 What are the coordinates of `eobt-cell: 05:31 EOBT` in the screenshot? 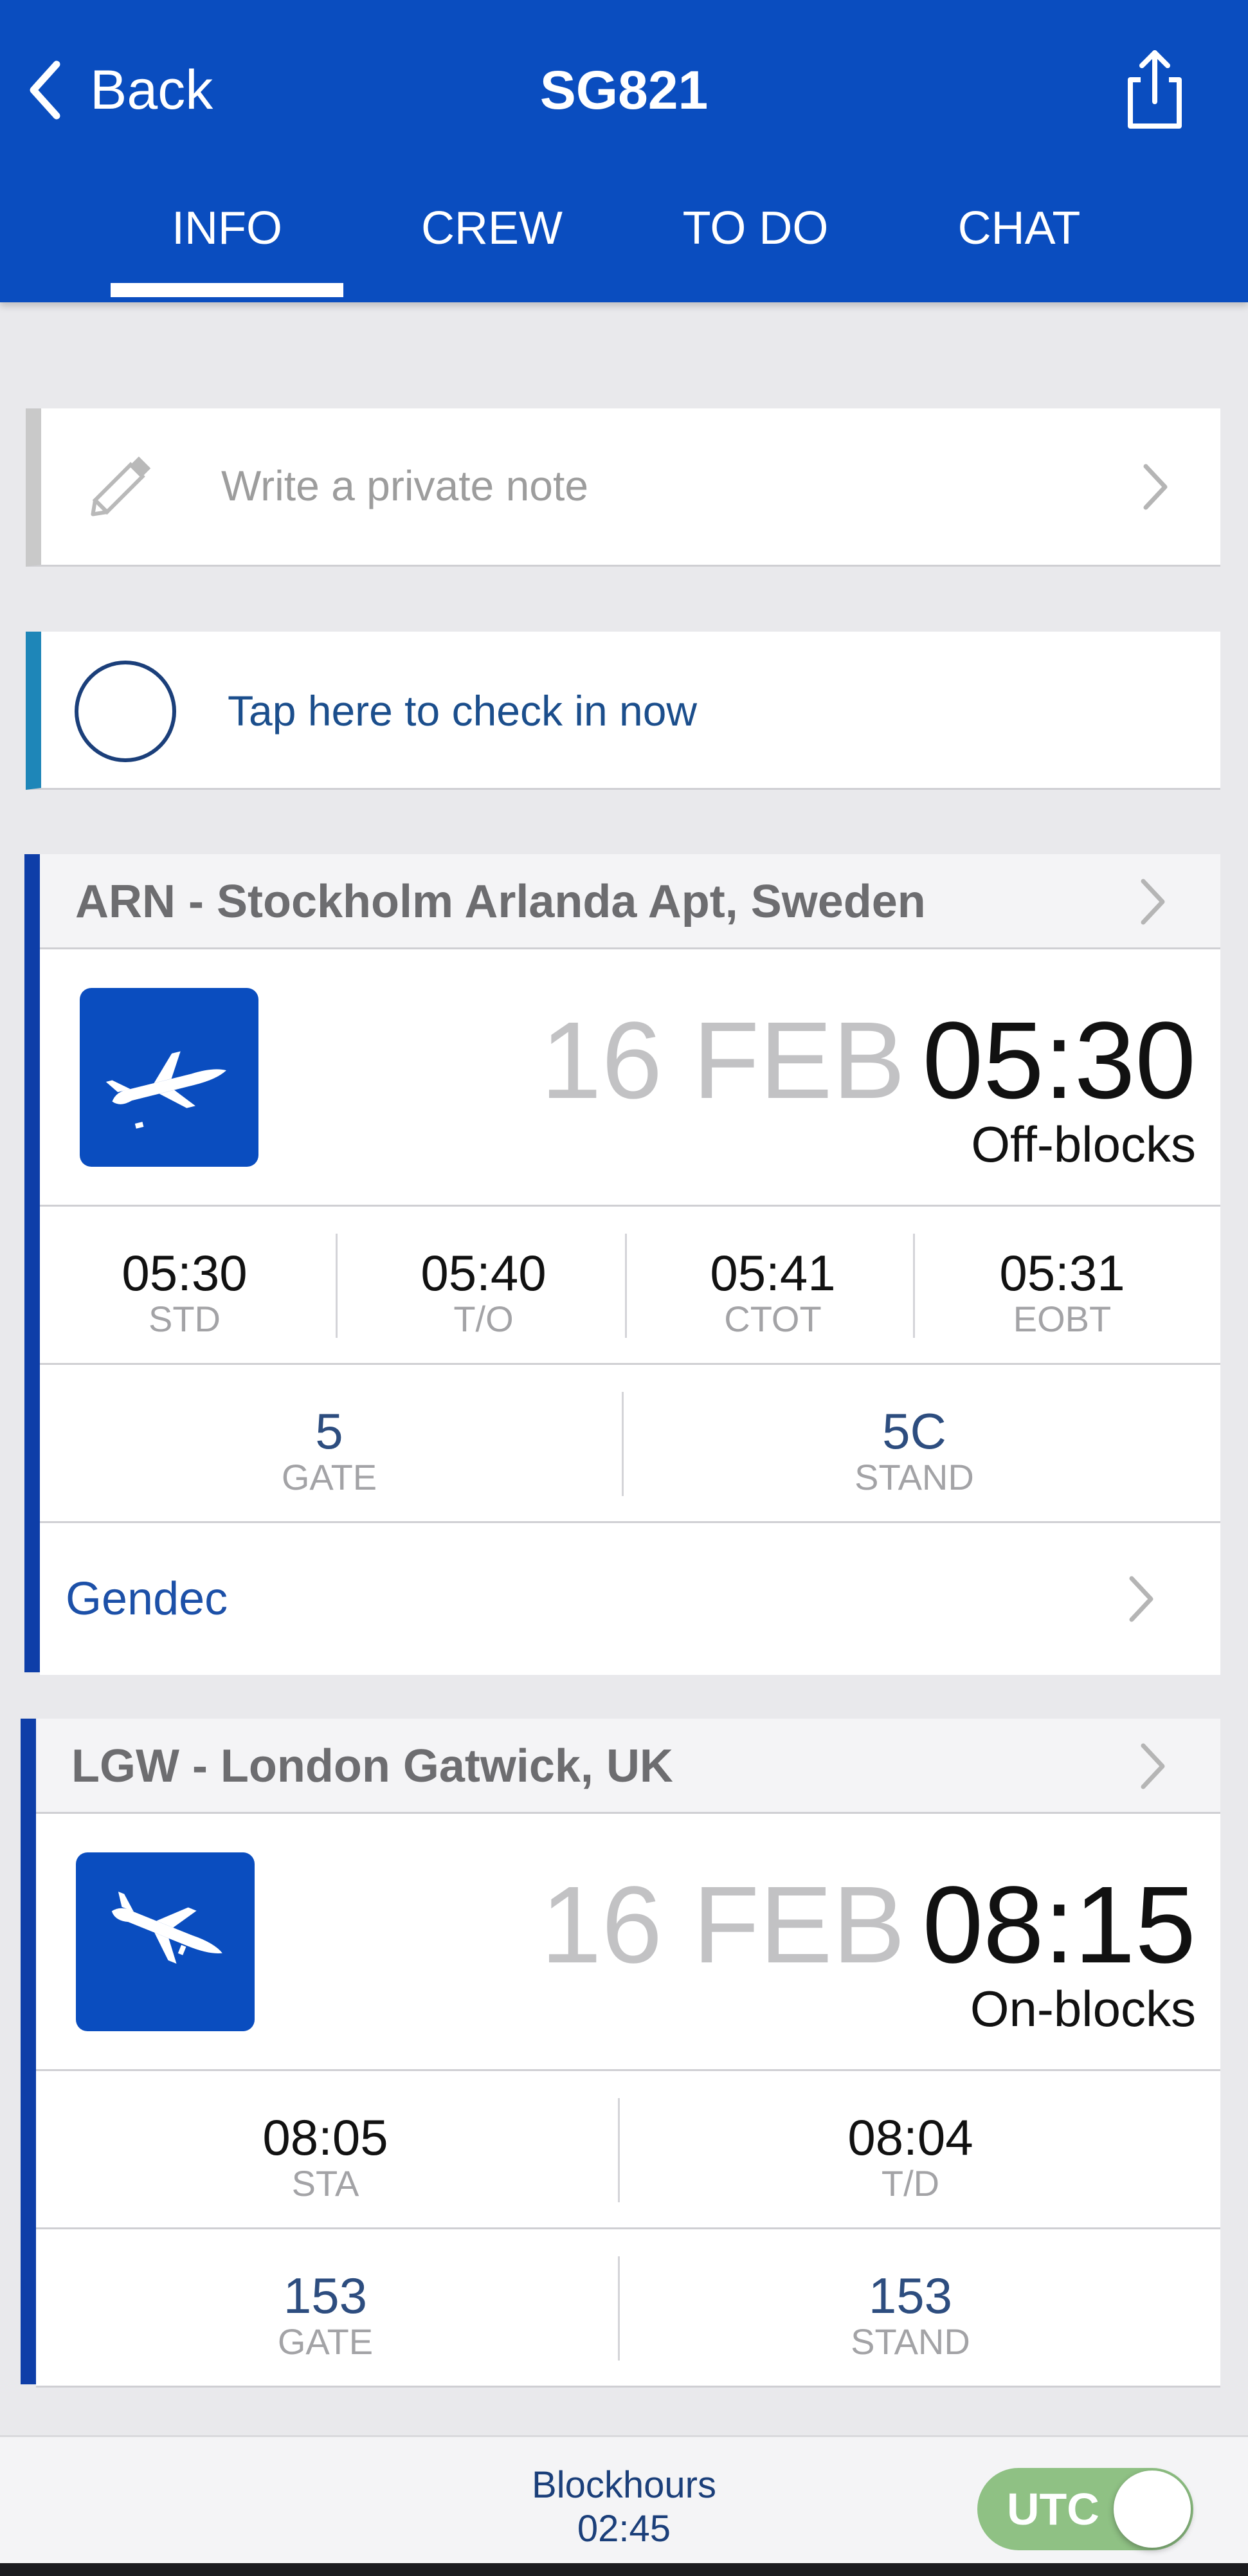 It's located at (1062, 1285).